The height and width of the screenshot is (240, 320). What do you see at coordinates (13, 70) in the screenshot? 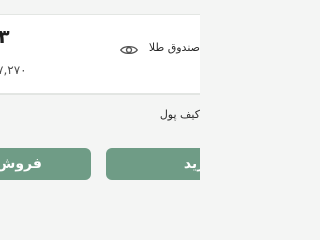
I see `balance-amount: ۷,۲۷۰` at bounding box center [13, 70].